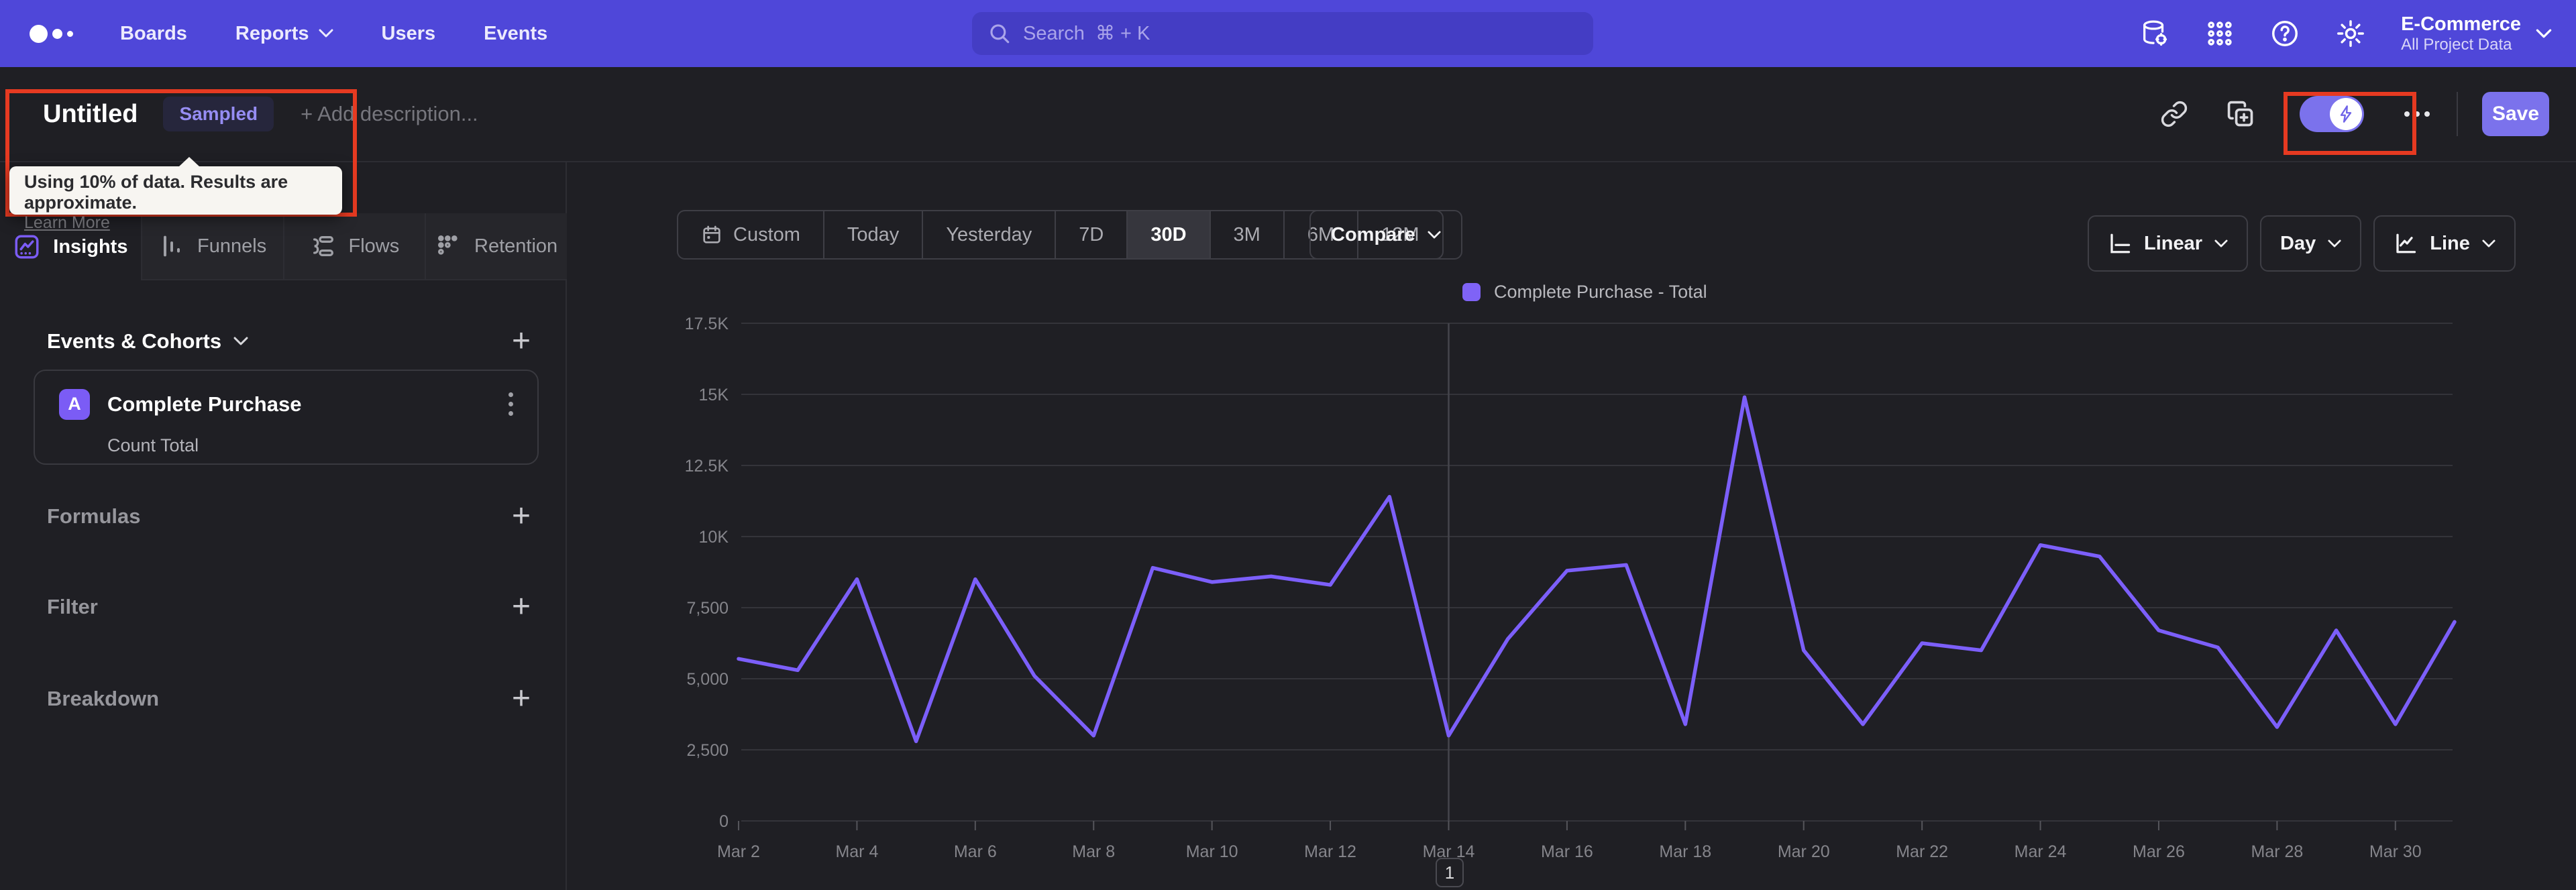  What do you see at coordinates (51, 33) in the screenshot?
I see `mixpanel-logo-icon` at bounding box center [51, 33].